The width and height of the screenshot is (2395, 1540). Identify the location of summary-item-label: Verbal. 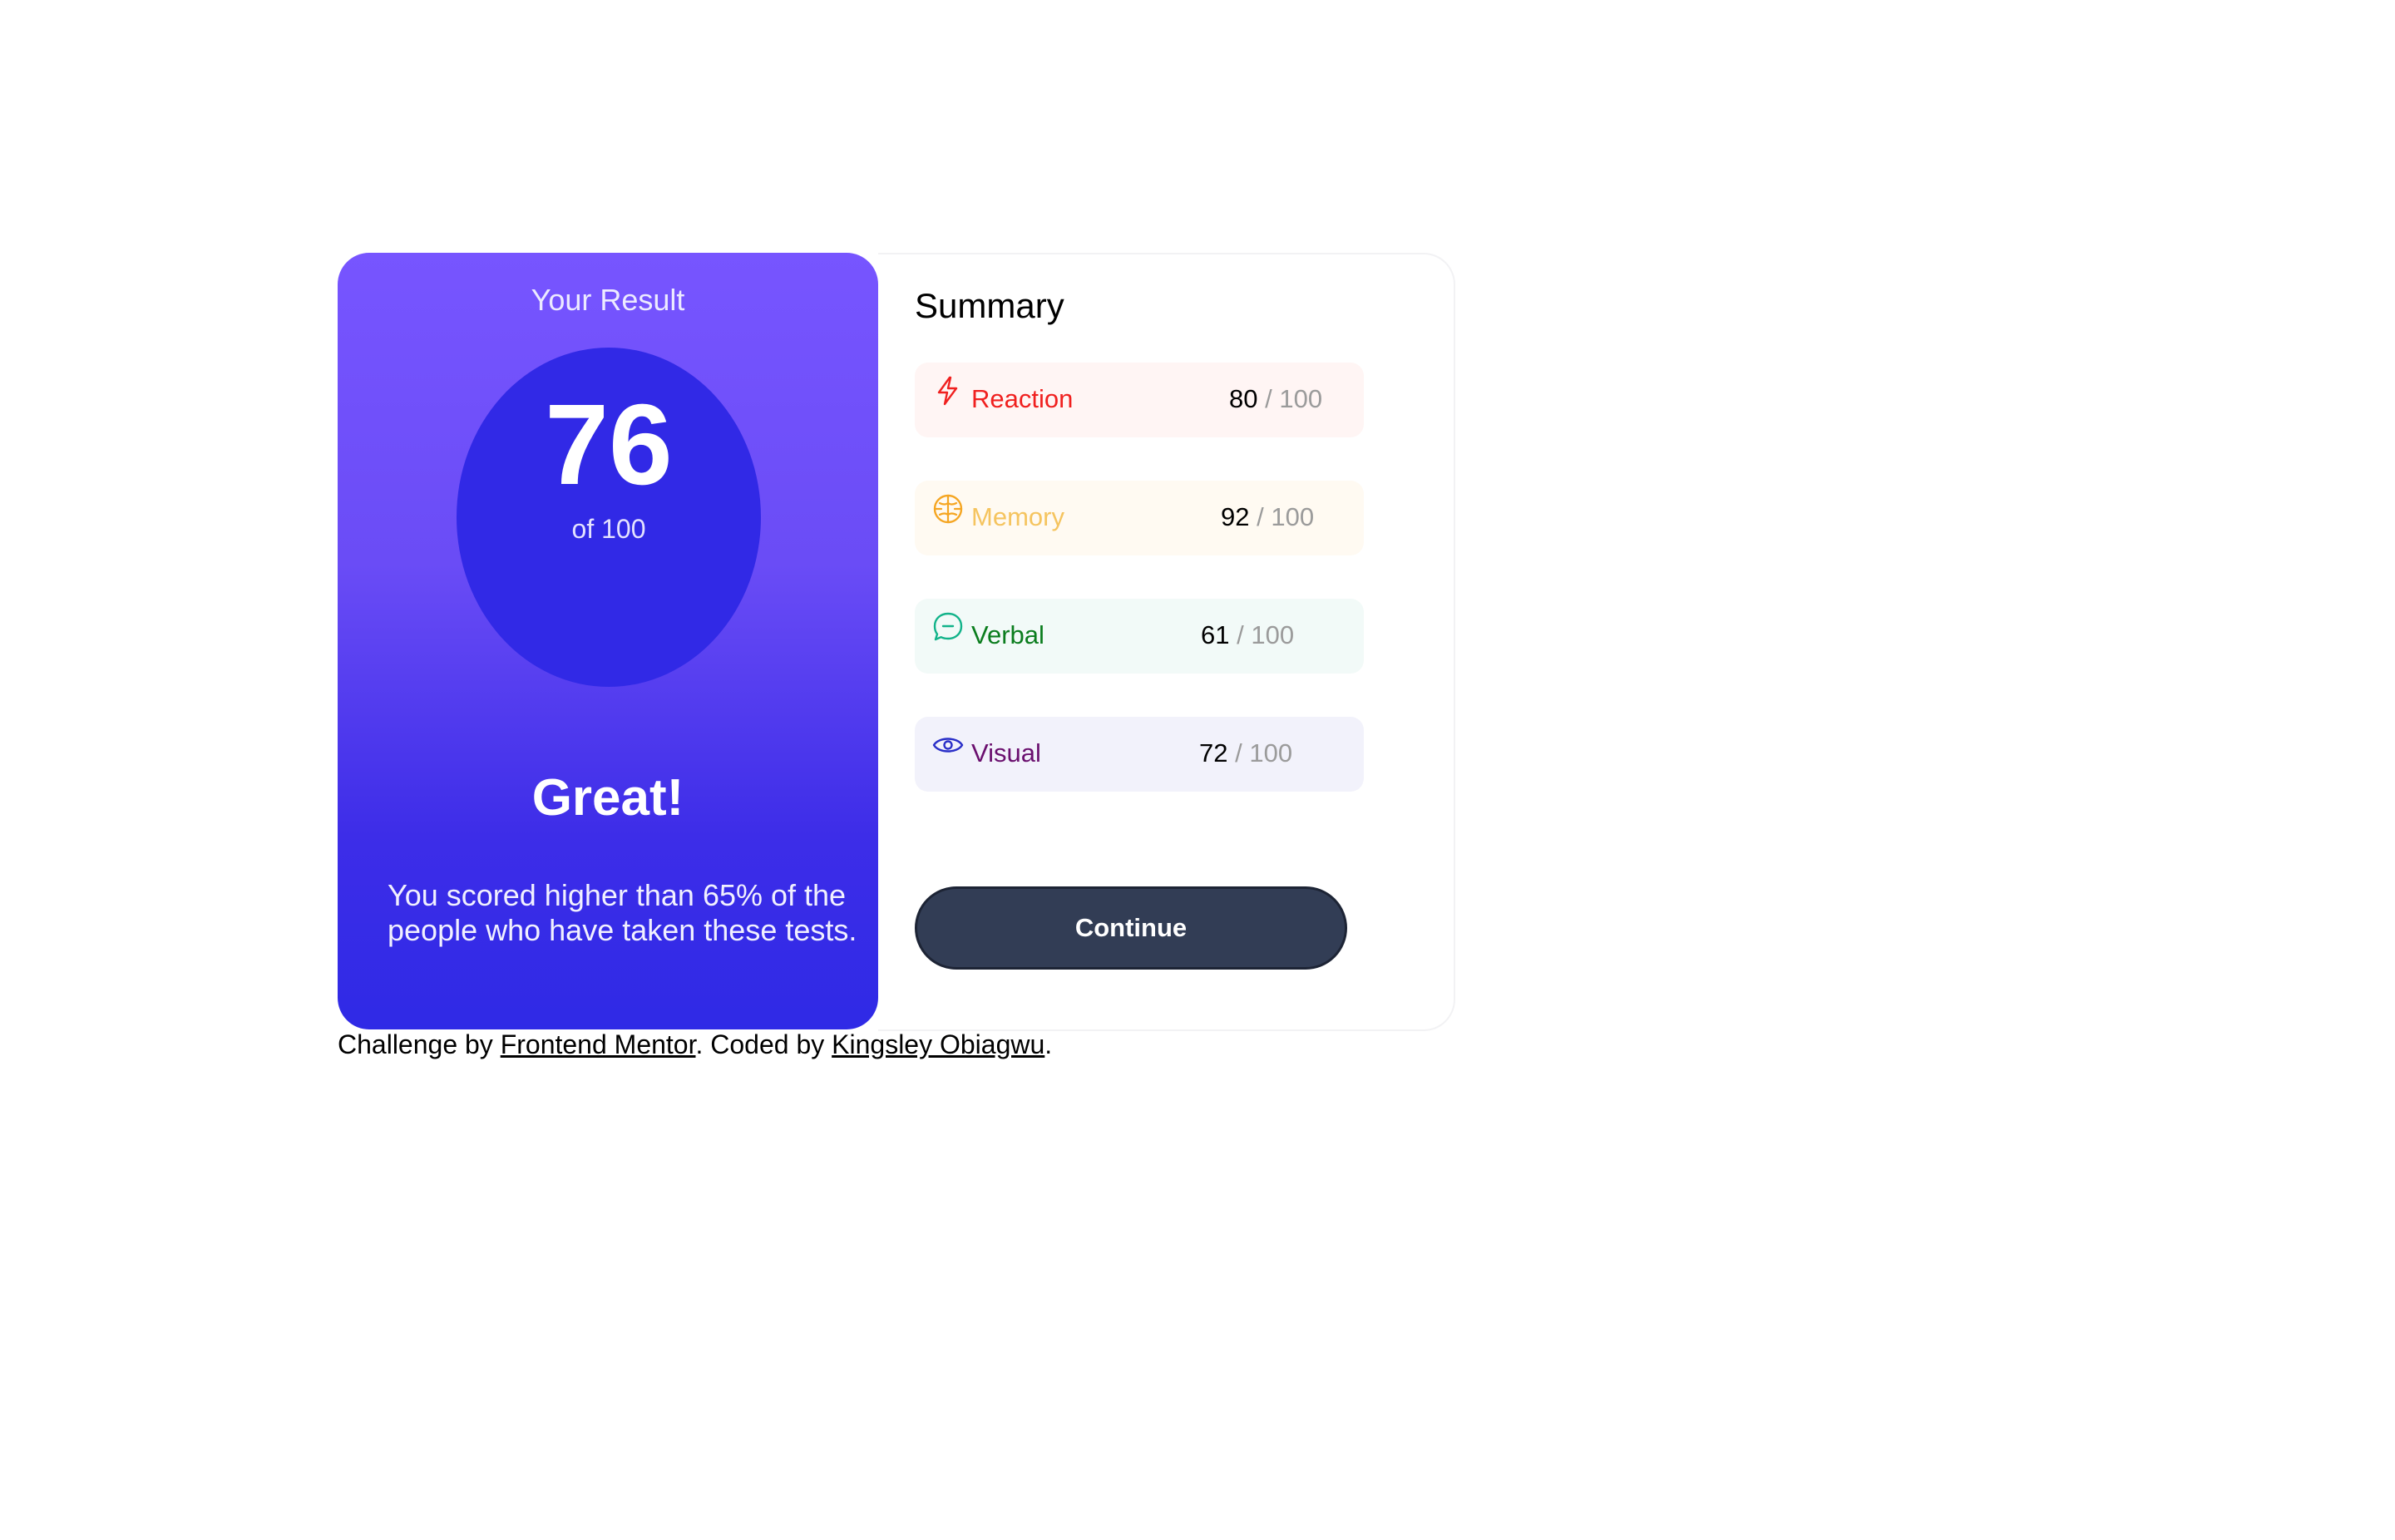
(1007, 635).